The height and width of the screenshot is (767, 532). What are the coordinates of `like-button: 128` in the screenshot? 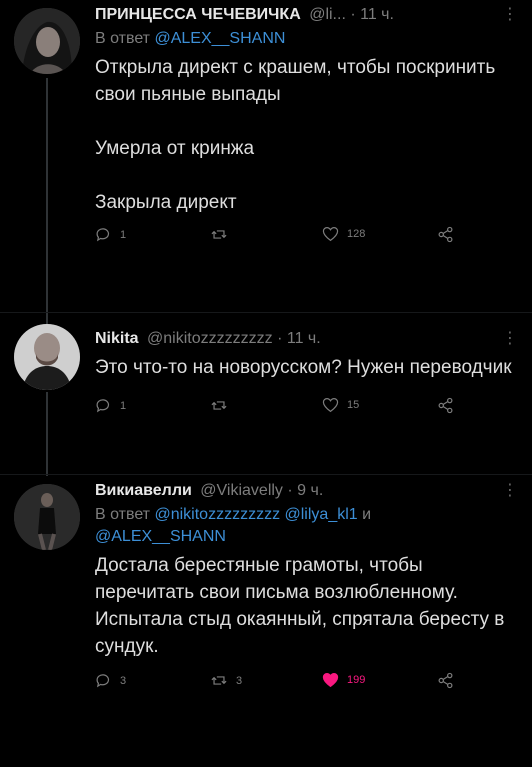 It's located at (343, 234).